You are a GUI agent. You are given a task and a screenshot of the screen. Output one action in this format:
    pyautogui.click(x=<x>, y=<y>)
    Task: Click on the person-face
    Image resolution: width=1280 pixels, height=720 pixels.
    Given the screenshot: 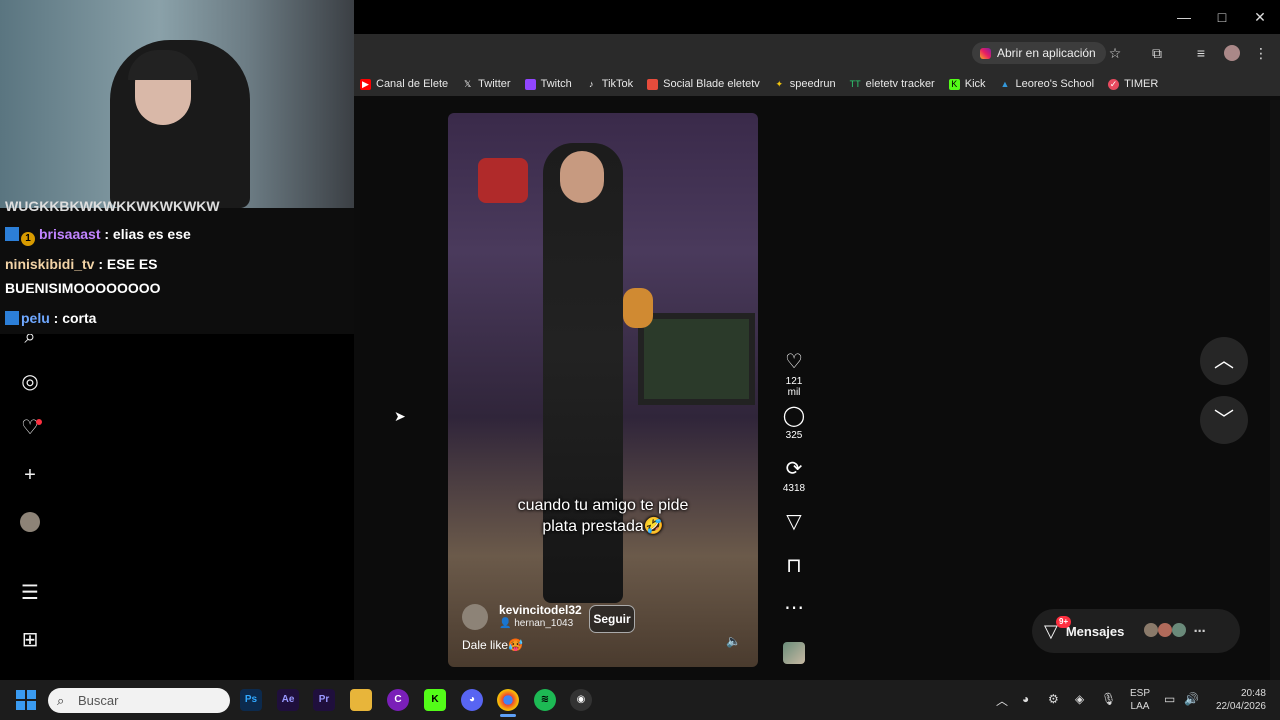 What is the action you would take?
    pyautogui.click(x=582, y=177)
    